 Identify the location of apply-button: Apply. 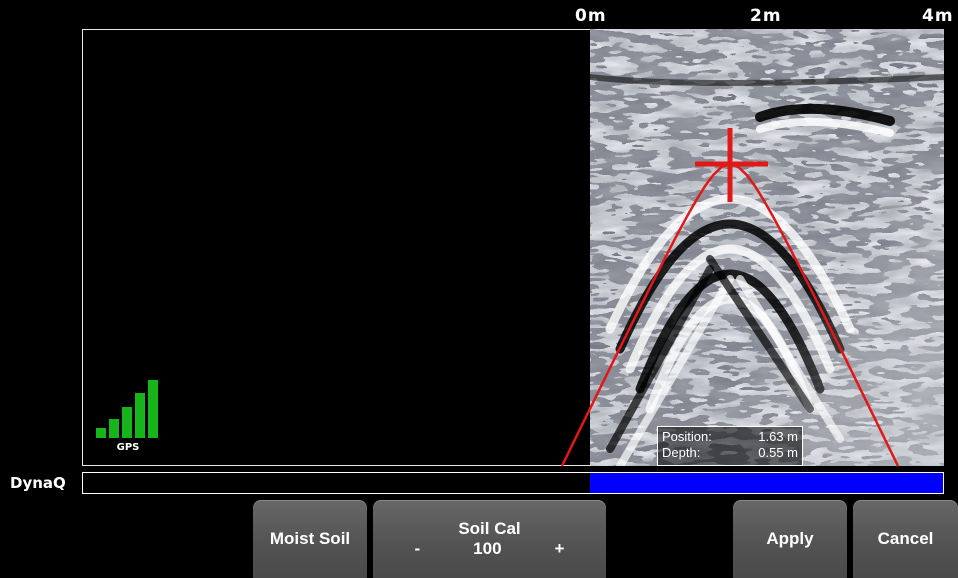
(790, 539).